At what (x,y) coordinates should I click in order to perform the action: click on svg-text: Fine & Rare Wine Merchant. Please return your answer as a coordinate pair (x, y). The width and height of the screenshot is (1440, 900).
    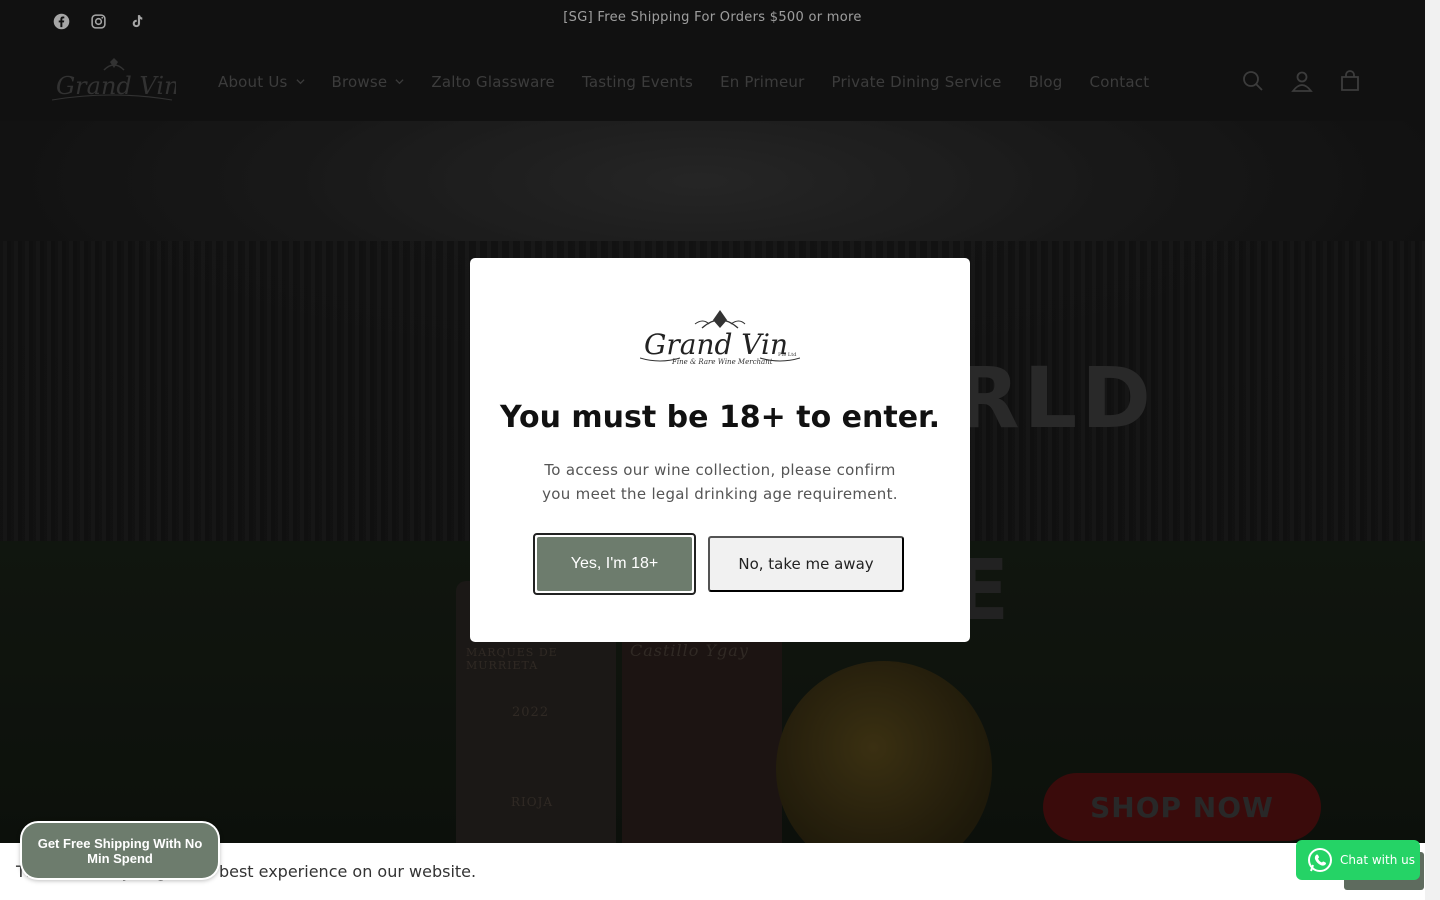
    Looking at the image, I should click on (722, 362).